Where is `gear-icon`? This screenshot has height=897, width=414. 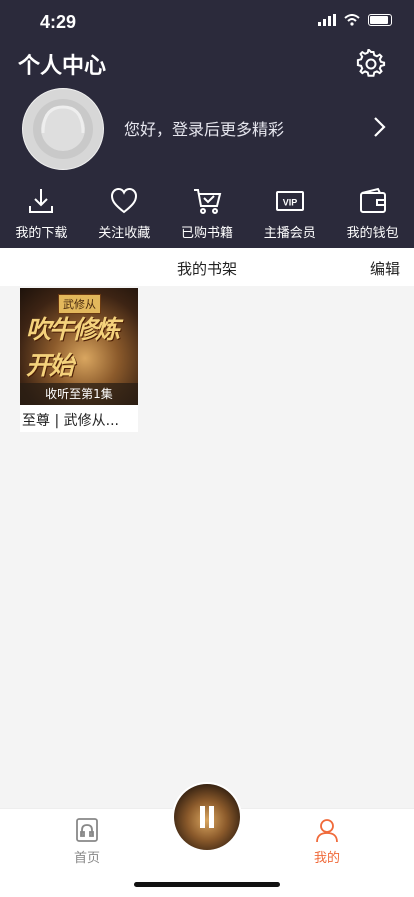
gear-icon is located at coordinates (371, 64).